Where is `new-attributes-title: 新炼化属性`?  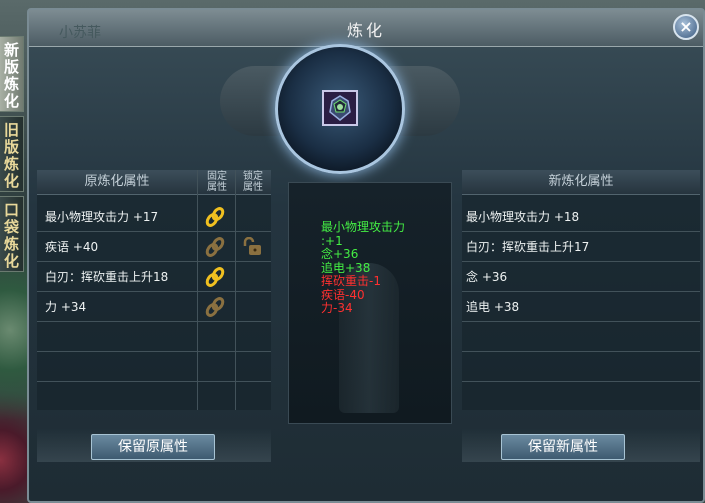
new-attributes-title: 新炼化属性 is located at coordinates (581, 181).